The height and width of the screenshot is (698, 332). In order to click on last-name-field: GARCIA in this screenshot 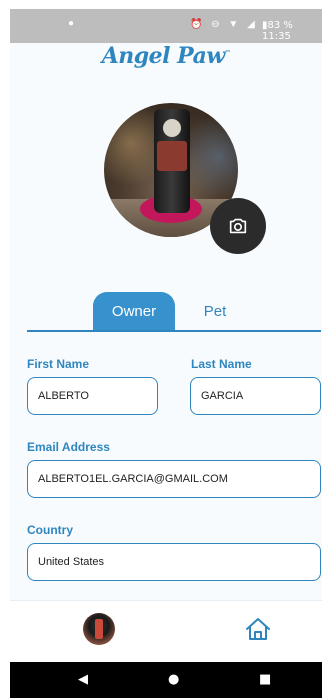, I will do `click(255, 396)`.